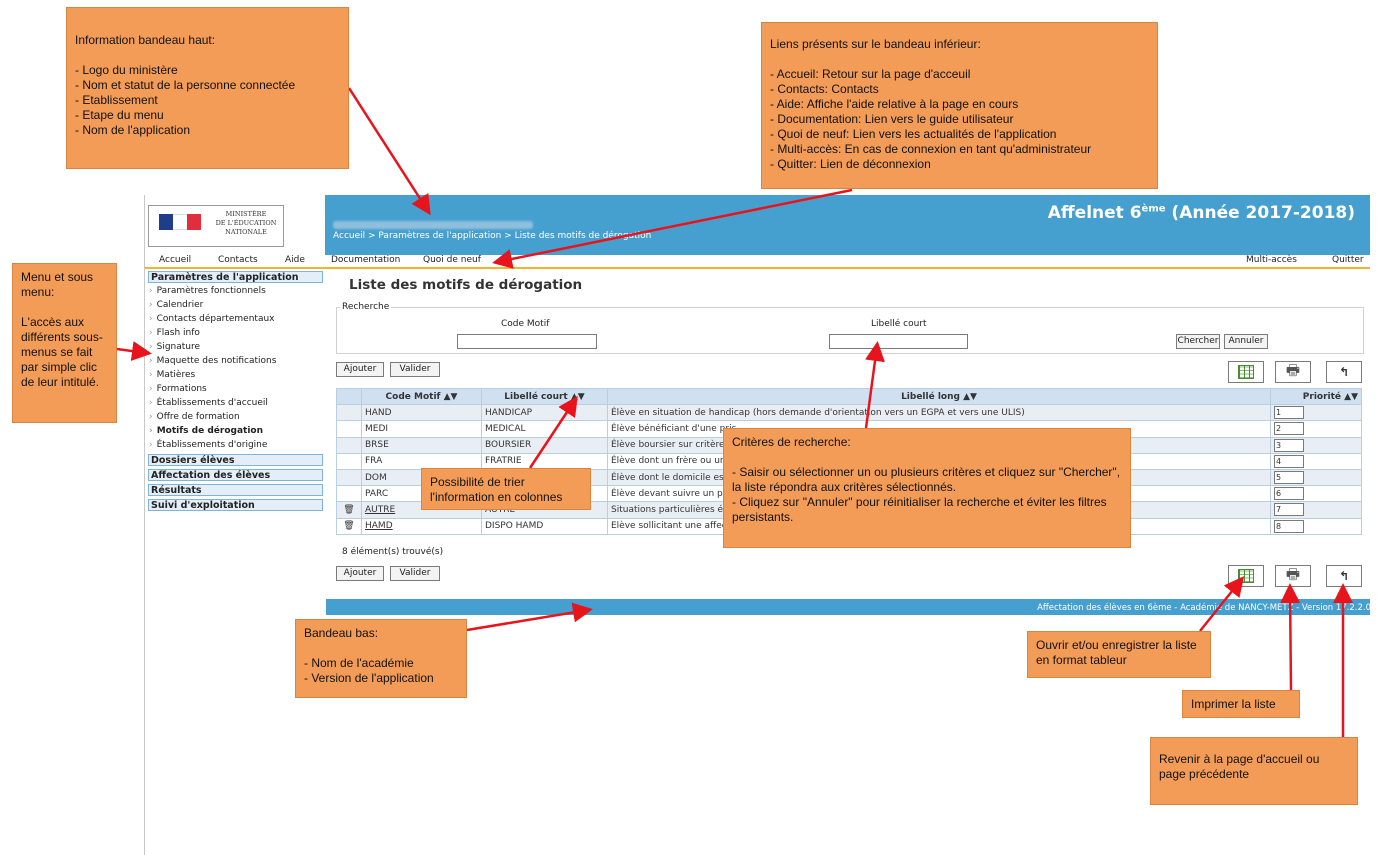 The image size is (1383, 855). I want to click on arrow-menu, so click(134, 351).